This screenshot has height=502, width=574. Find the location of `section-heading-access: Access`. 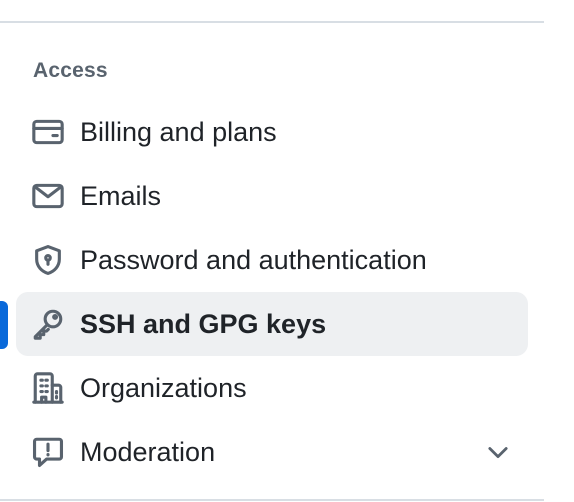

section-heading-access: Access is located at coordinates (70, 70).